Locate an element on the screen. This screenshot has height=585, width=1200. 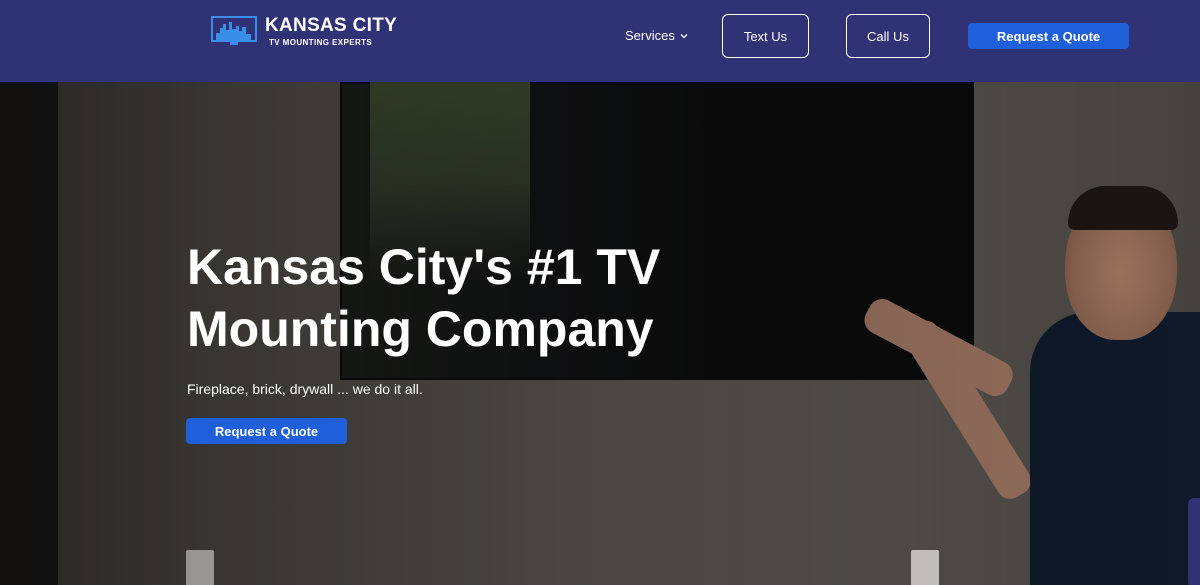
chevron-down-icon is located at coordinates (684, 35).